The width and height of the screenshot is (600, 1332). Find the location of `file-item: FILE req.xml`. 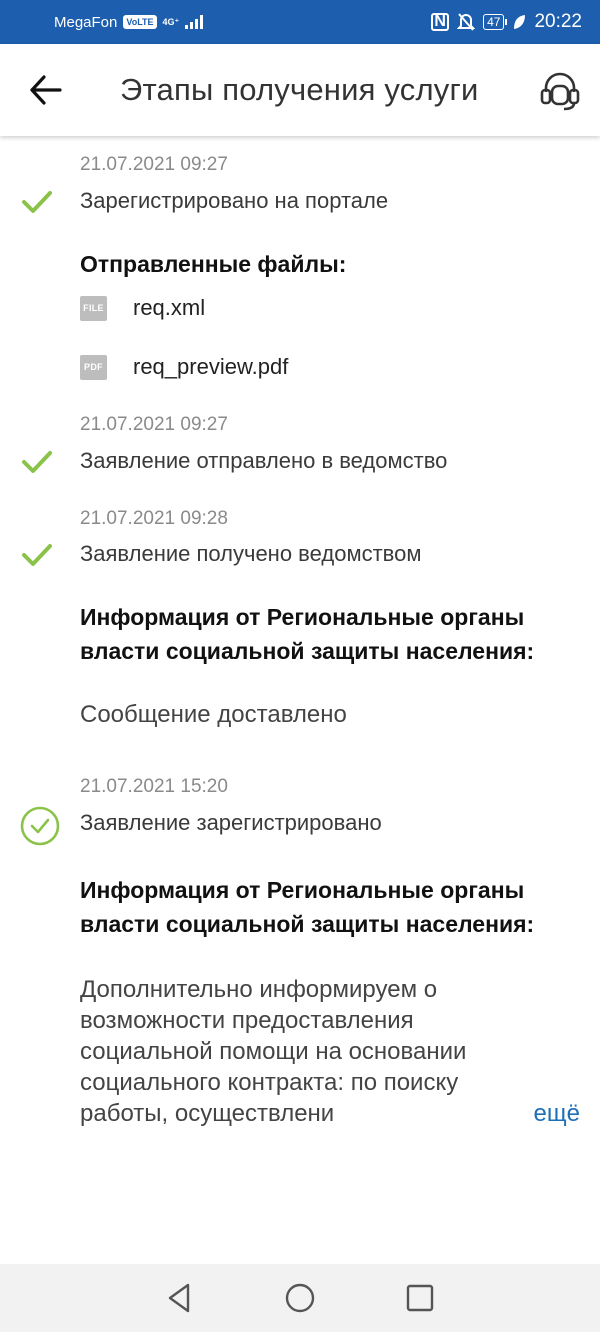

file-item: FILE req.xml is located at coordinates (142, 308).